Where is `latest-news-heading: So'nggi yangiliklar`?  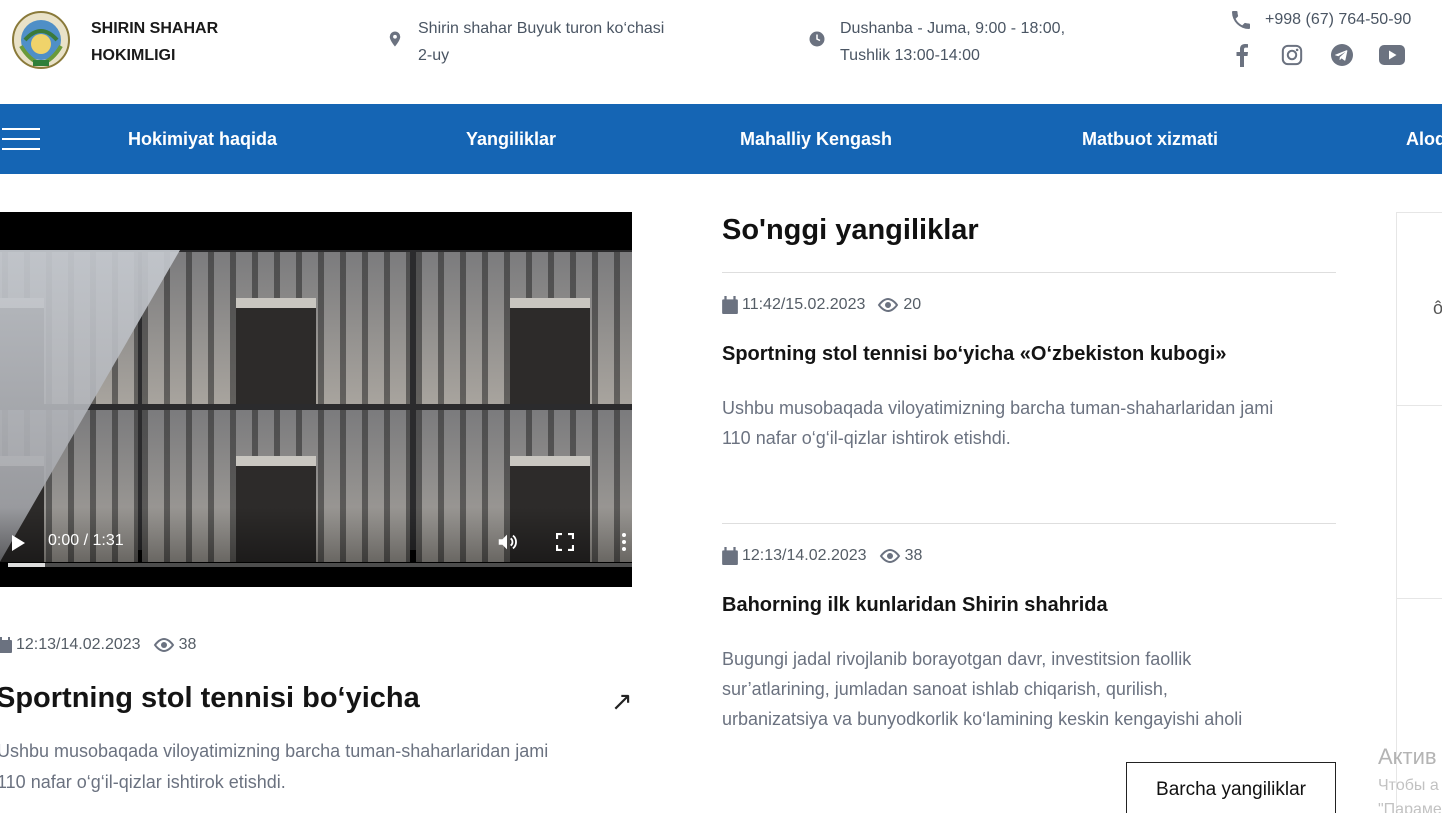
latest-news-heading: So'nggi yangiliklar is located at coordinates (850, 230).